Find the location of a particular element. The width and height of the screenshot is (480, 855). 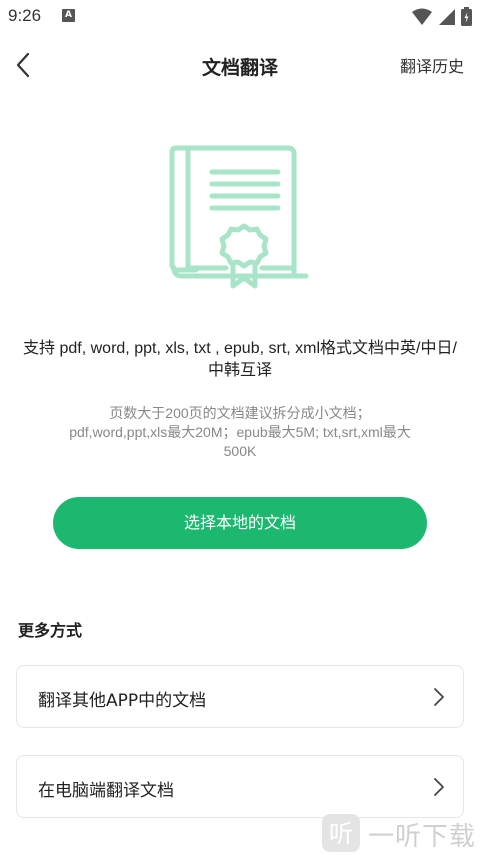

status-bar: 9:26 A is located at coordinates (240, 17).